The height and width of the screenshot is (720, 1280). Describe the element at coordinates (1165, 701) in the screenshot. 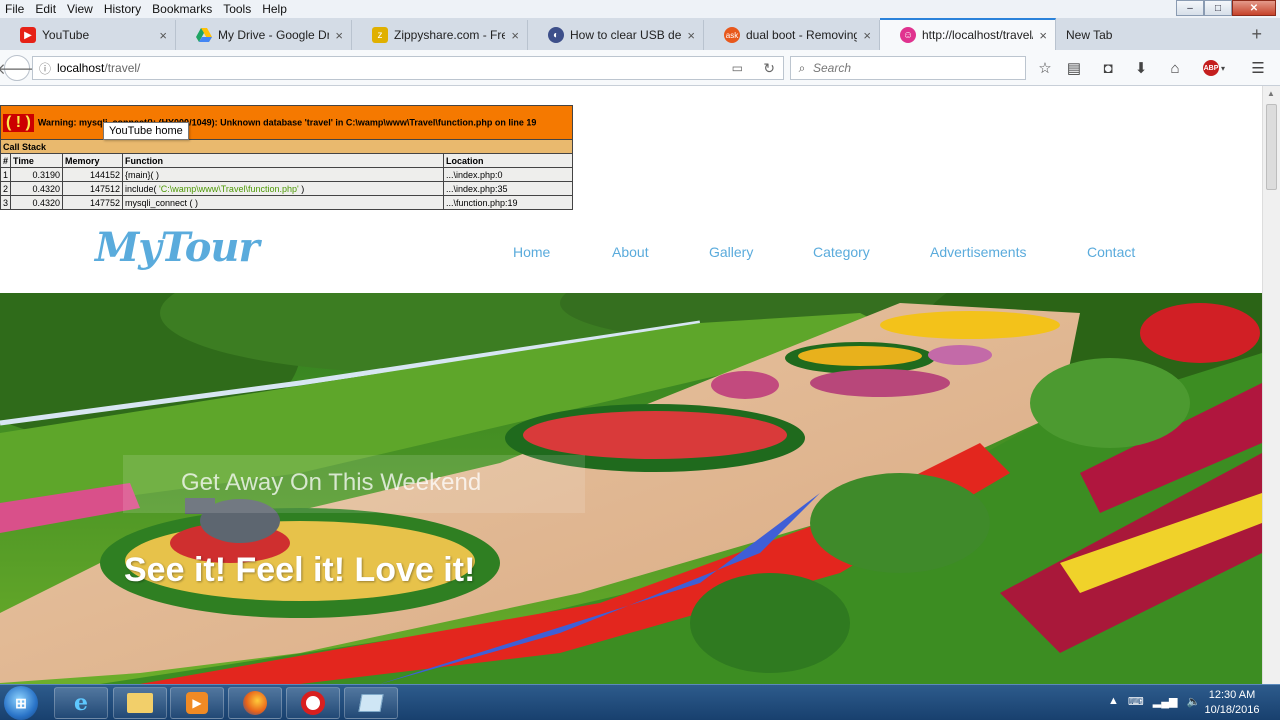

I see `network-icon: ▂▄▆` at that location.